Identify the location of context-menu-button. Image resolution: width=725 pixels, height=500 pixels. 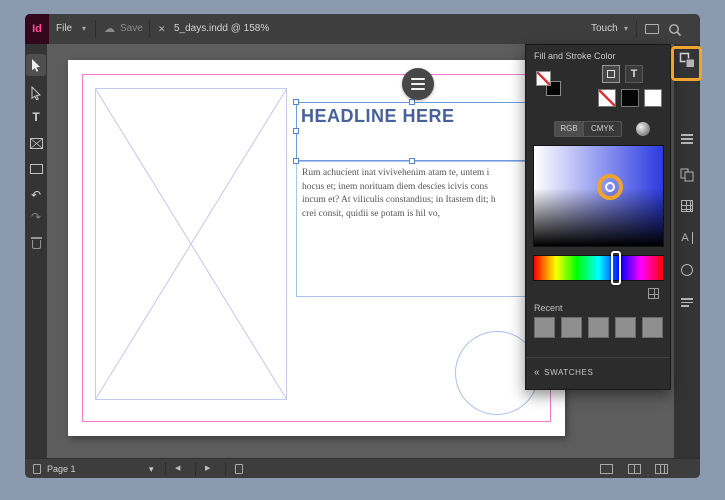
(418, 84).